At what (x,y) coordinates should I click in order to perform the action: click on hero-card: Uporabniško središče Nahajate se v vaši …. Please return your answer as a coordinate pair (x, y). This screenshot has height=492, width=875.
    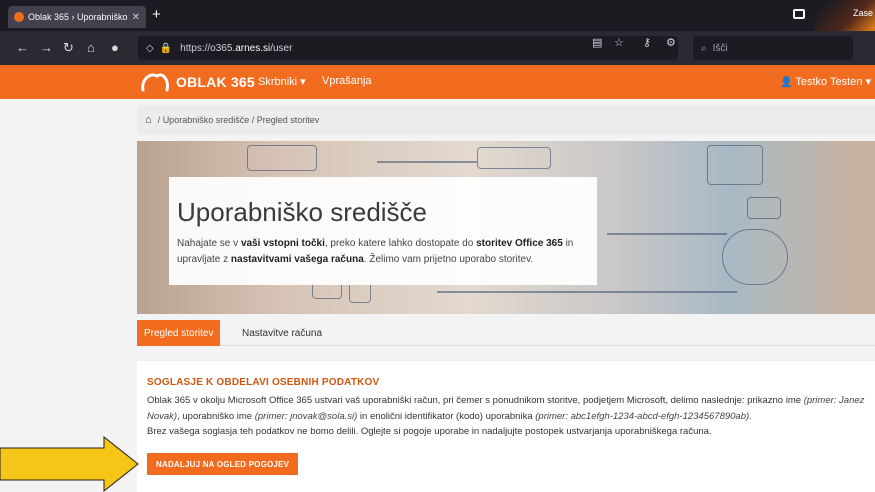
    Looking at the image, I should click on (383, 231).